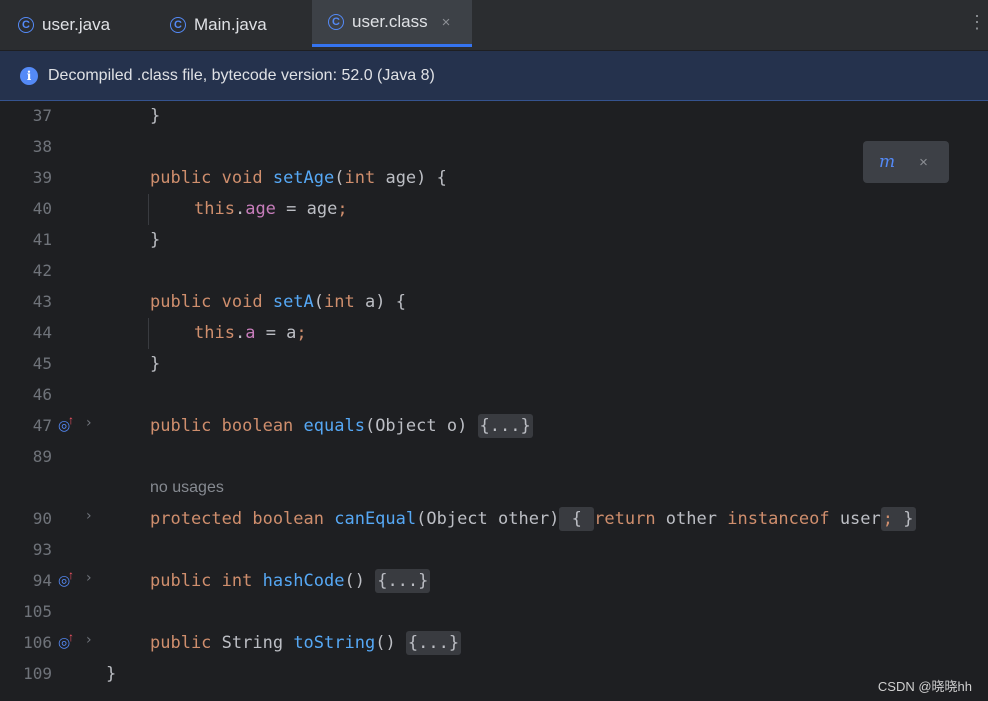  I want to click on line-number: 94, so click(42, 580).